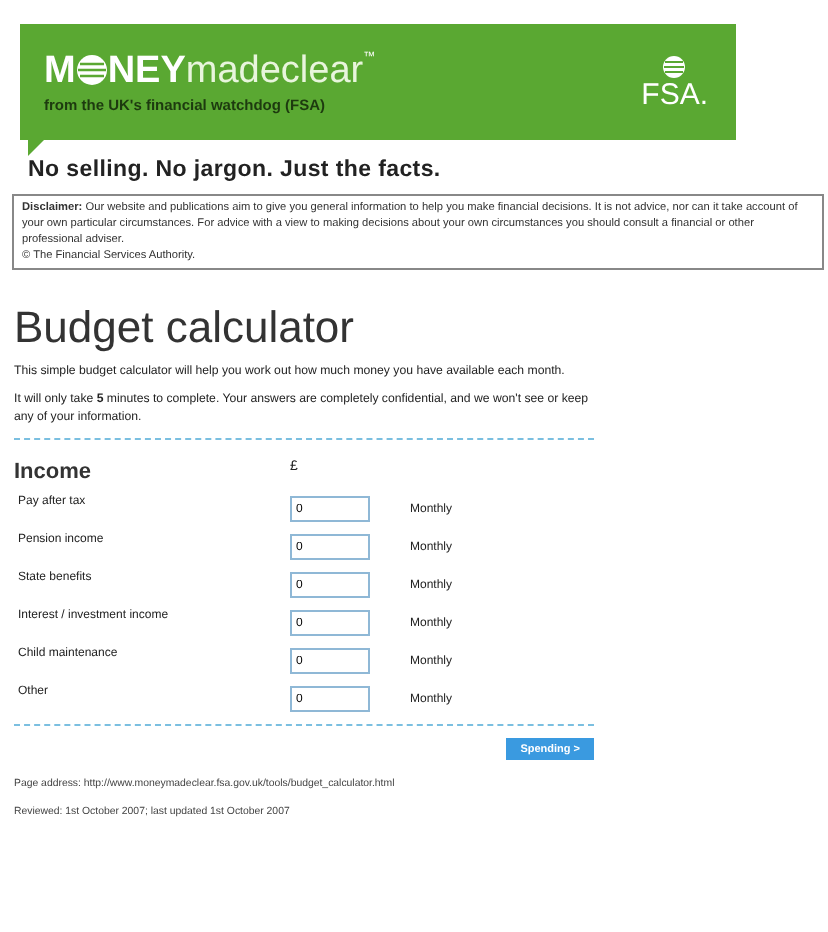 This screenshot has width=828, height=932. Describe the element at coordinates (274, 70) in the screenshot. I see `logo-text: madeclear` at that location.